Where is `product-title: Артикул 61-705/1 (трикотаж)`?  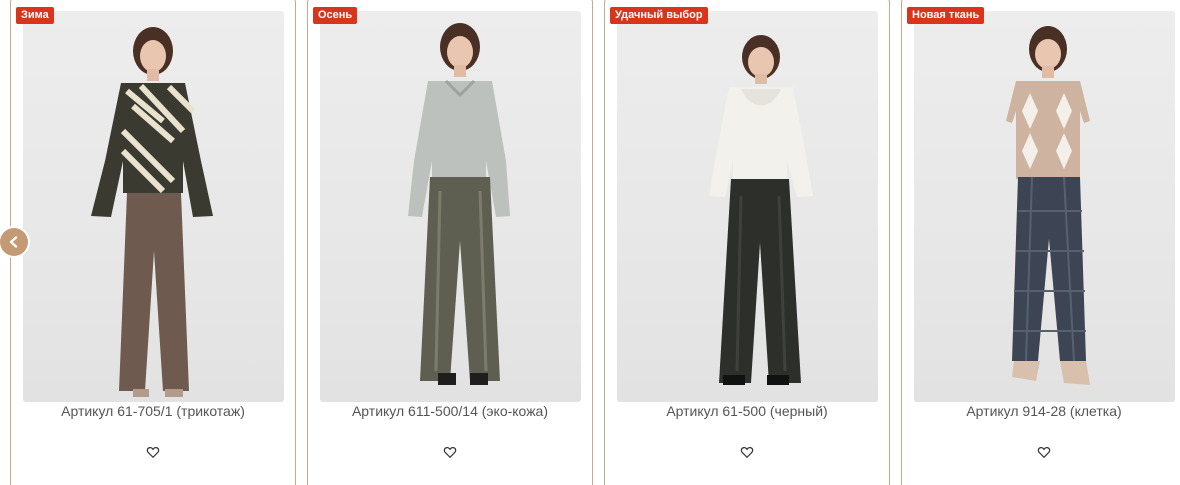
product-title: Артикул 61-705/1 (трикотаж) is located at coordinates (153, 411).